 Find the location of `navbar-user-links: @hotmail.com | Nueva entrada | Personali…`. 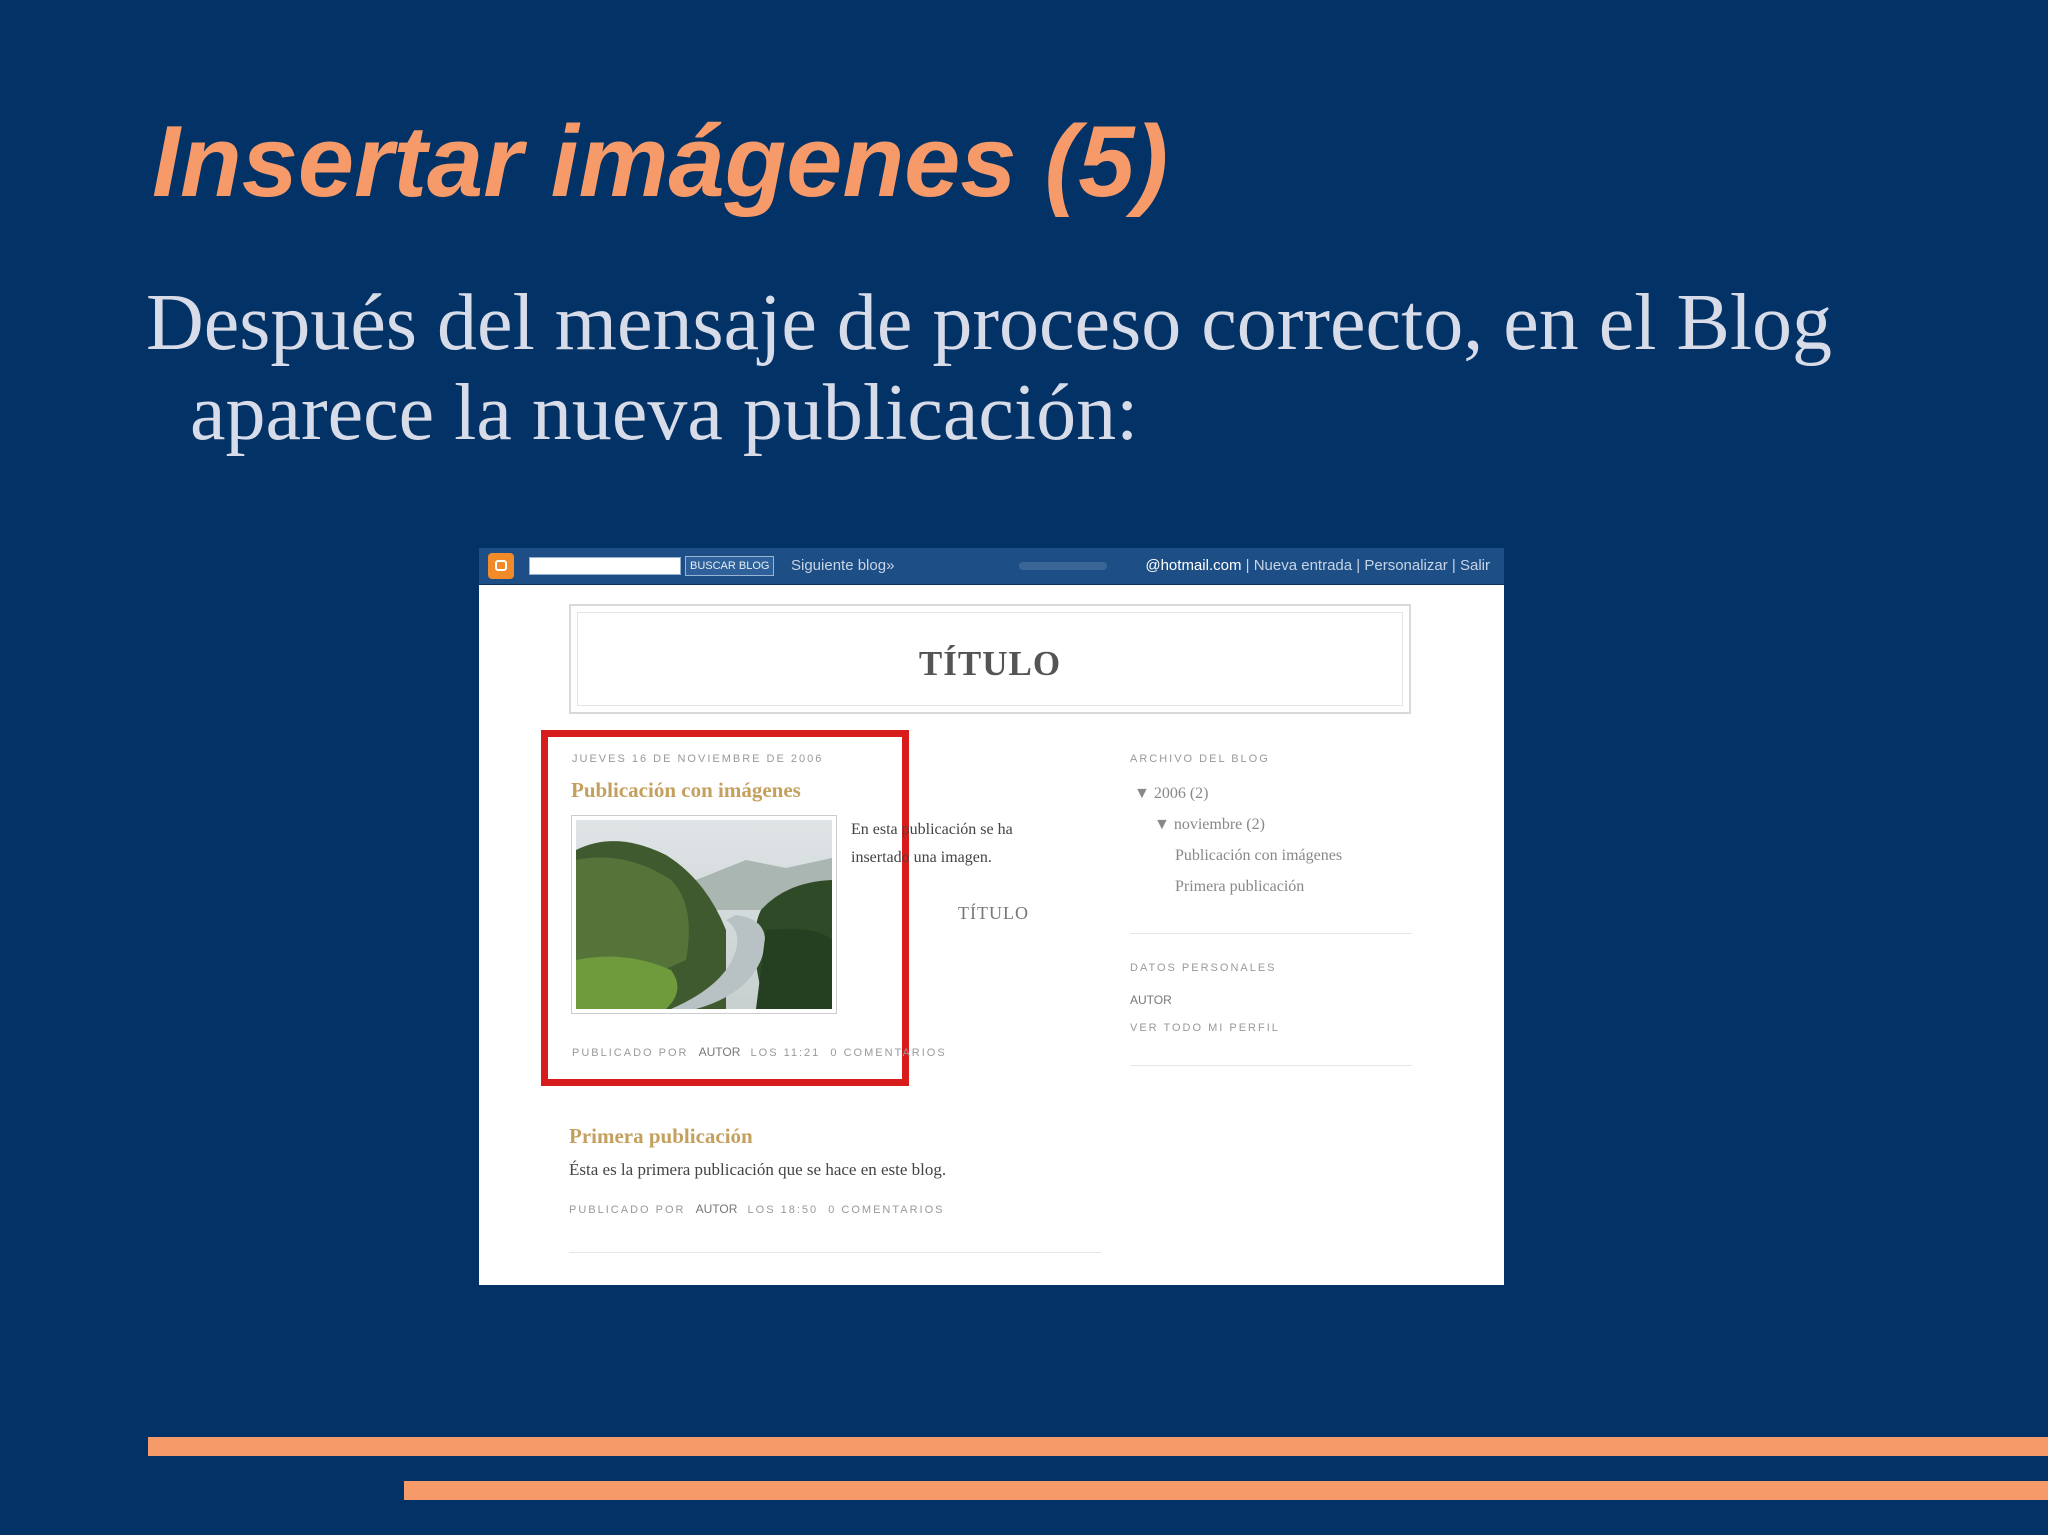

navbar-user-links: @hotmail.com | Nueva entrada | Personali… is located at coordinates (1317, 565).